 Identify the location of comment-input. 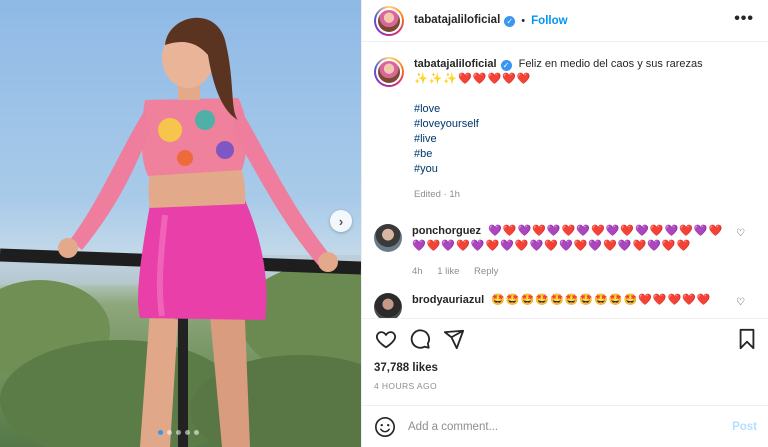
(570, 426).